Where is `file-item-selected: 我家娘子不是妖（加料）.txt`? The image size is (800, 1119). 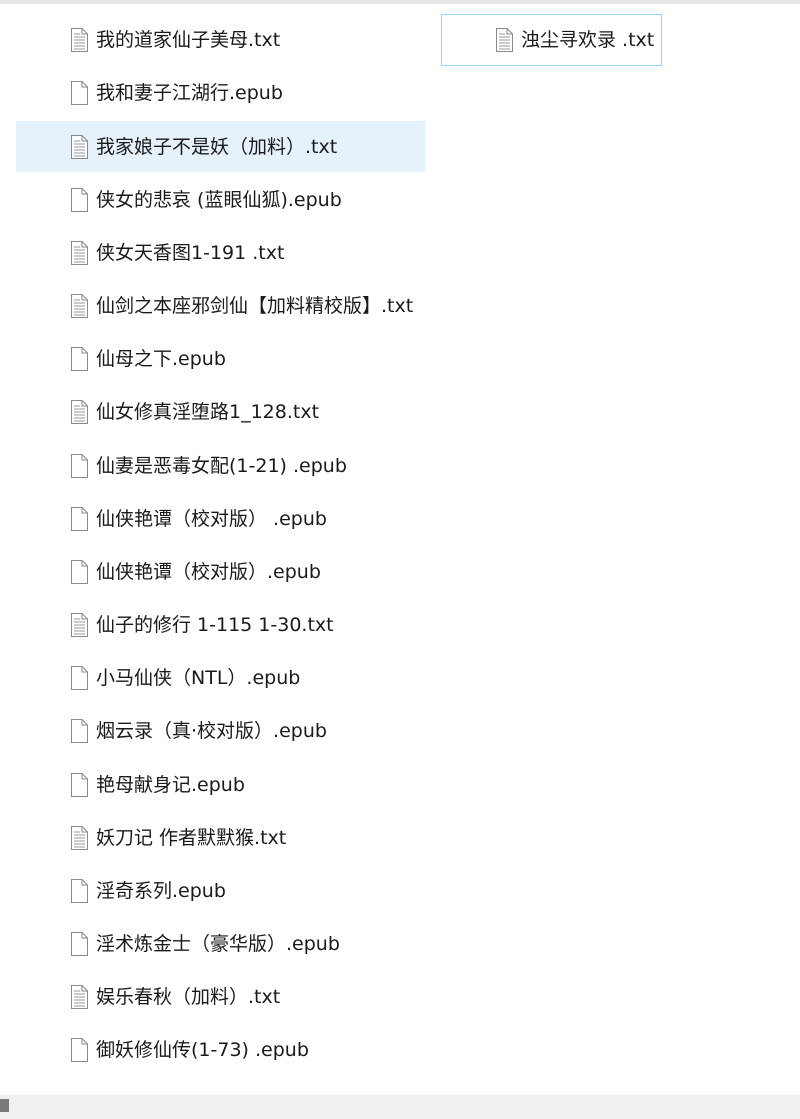
file-item-selected: 我家娘子不是妖（加料）.txt is located at coordinates (220, 146).